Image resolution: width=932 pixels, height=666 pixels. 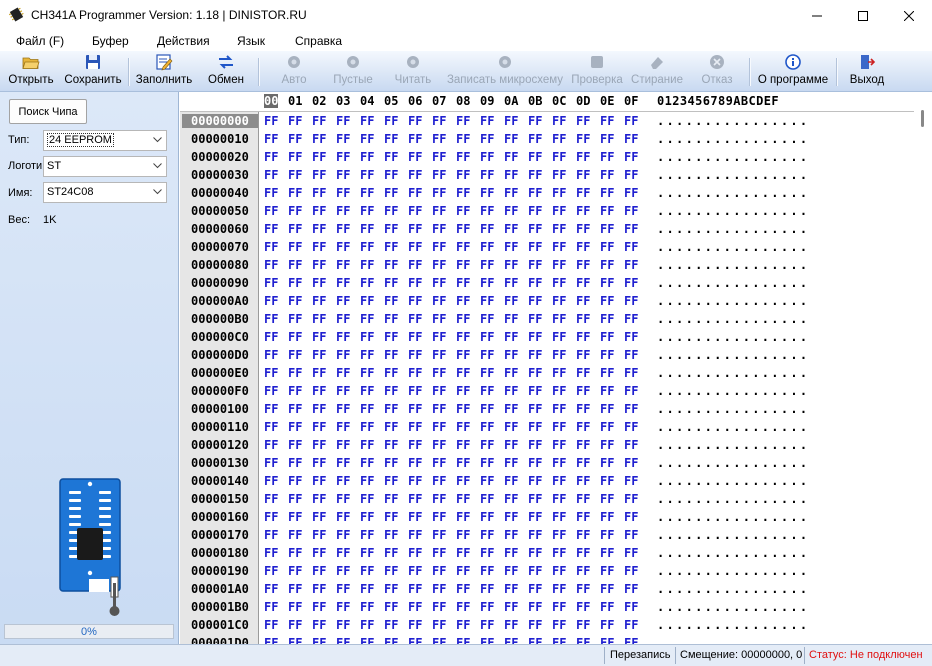 I want to click on scrollbar-thumb, so click(x=922, y=118).